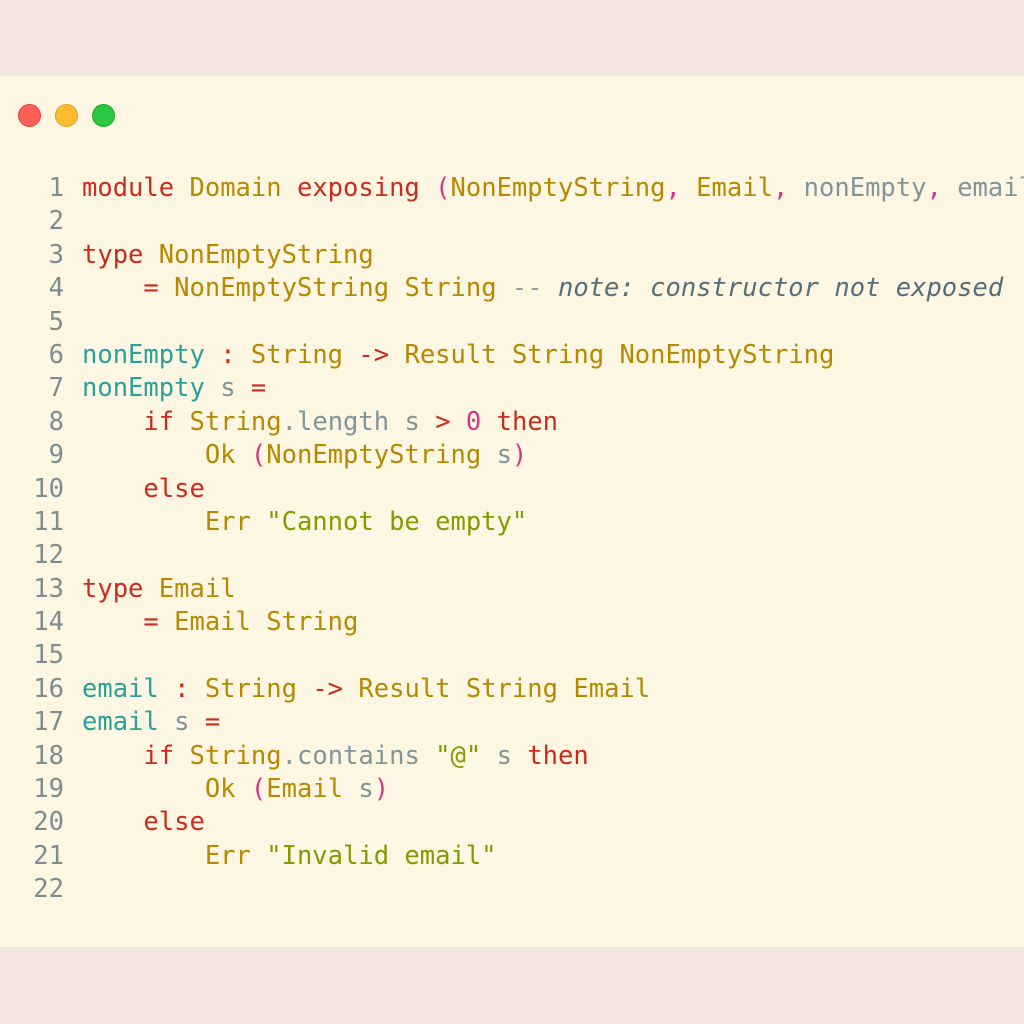  What do you see at coordinates (381, 789) in the screenshot?
I see `code-token: )` at bounding box center [381, 789].